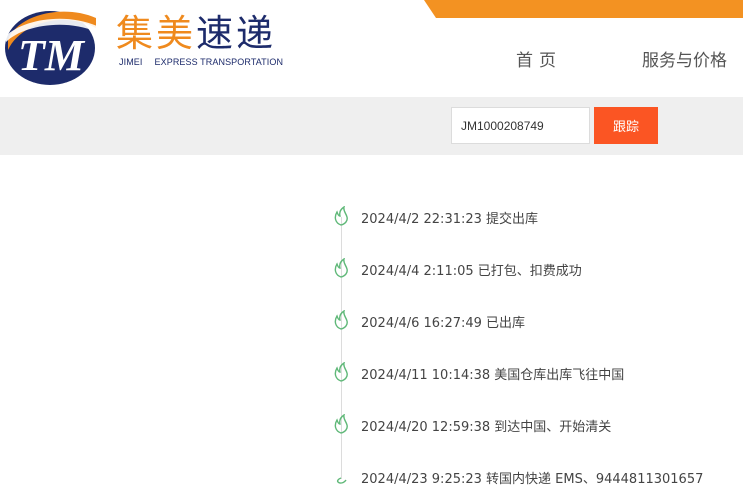 The height and width of the screenshot is (499, 743). What do you see at coordinates (539, 58) in the screenshot?
I see `nav-home-link: 首页` at bounding box center [539, 58].